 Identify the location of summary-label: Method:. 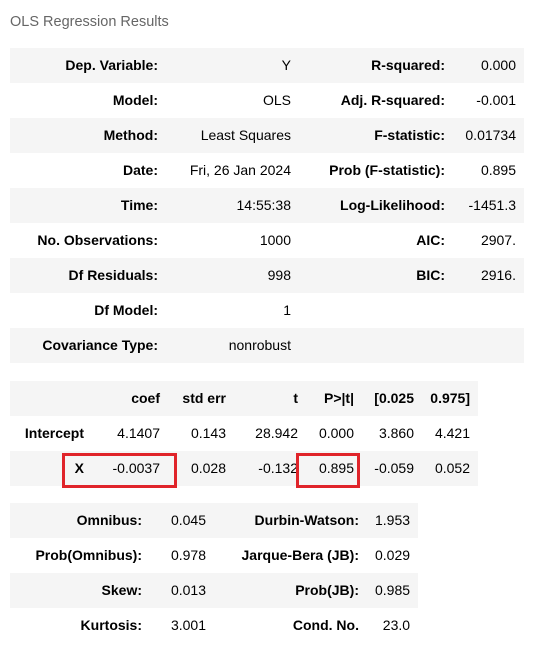
(88, 135).